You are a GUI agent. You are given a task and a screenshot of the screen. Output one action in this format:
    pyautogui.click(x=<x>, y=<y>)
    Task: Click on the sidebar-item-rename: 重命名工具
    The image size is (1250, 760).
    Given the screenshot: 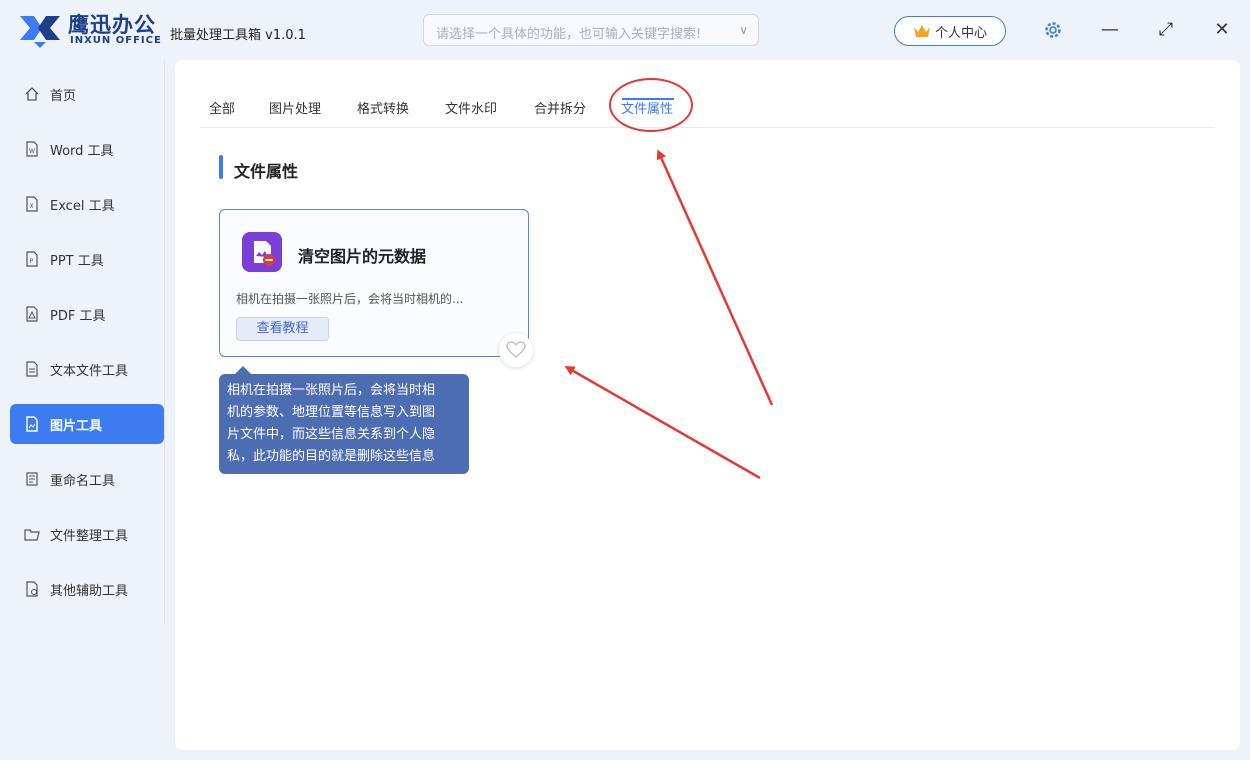 What is the action you would take?
    pyautogui.click(x=87, y=479)
    